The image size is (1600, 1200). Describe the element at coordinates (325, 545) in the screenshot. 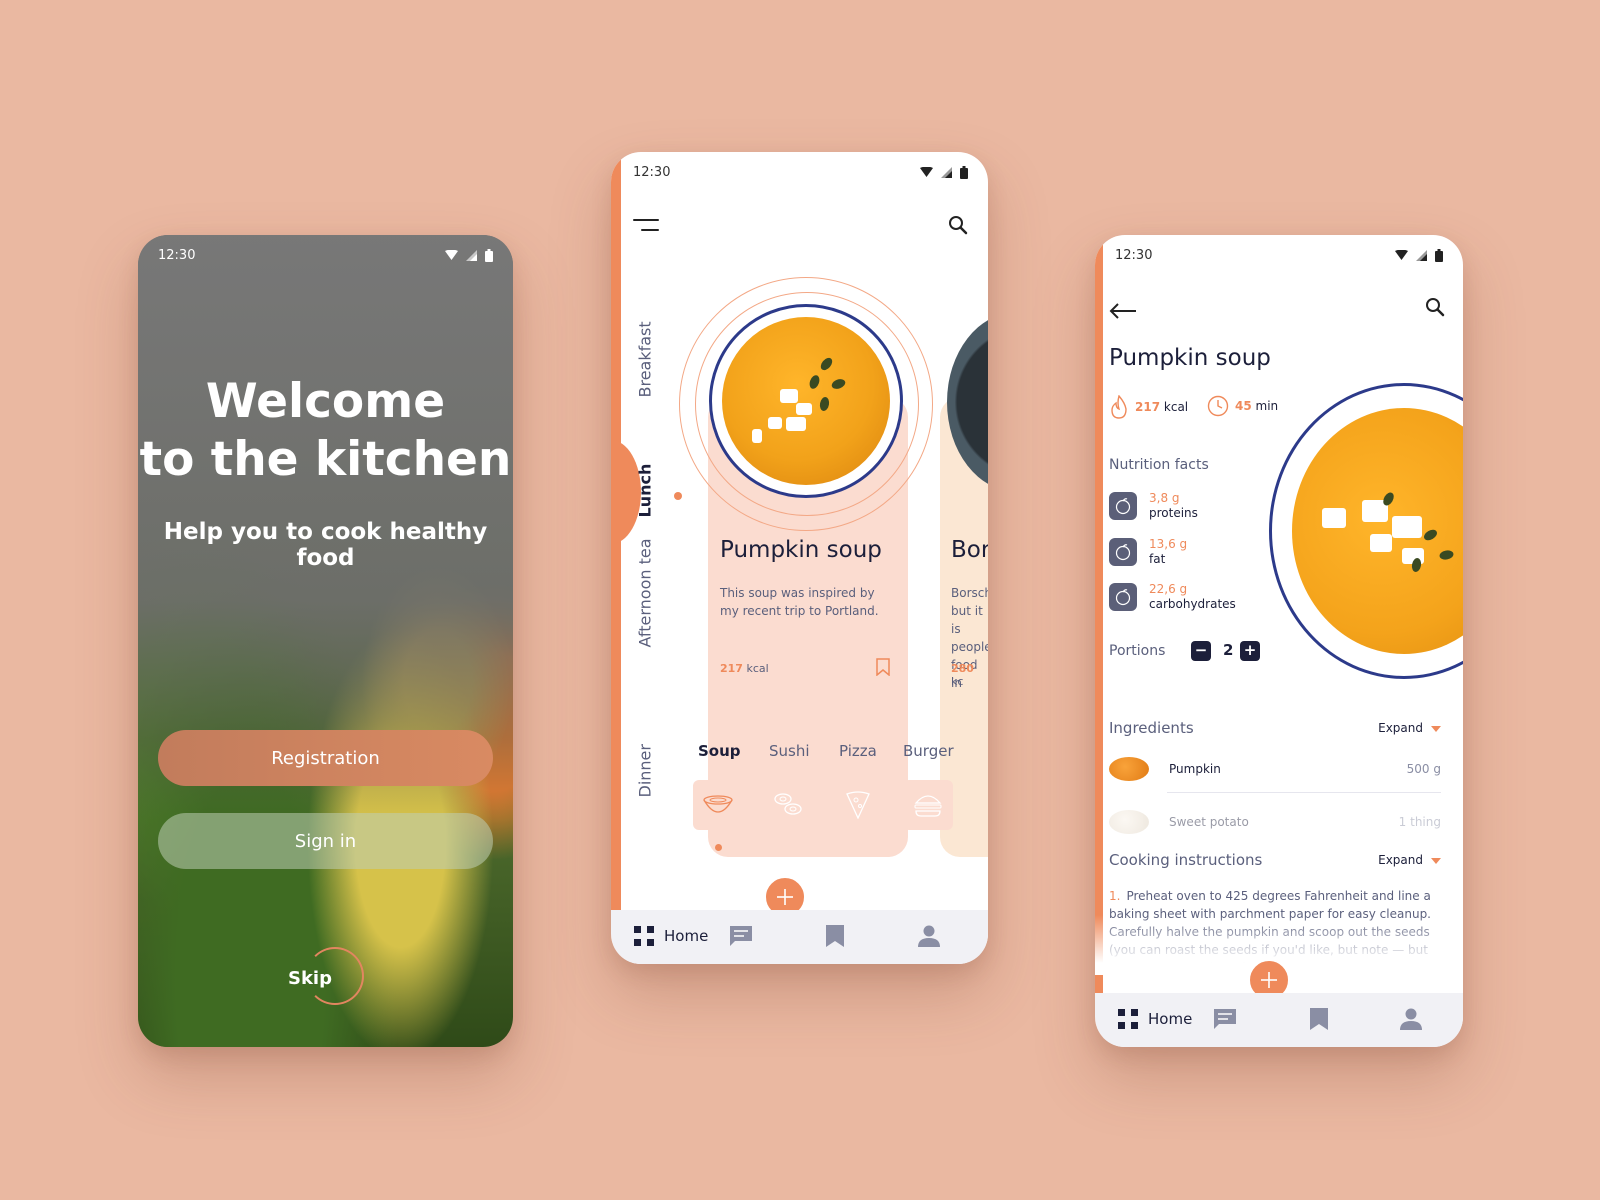

I see `welcome-subtitle: Help you to cook healthy food` at that location.